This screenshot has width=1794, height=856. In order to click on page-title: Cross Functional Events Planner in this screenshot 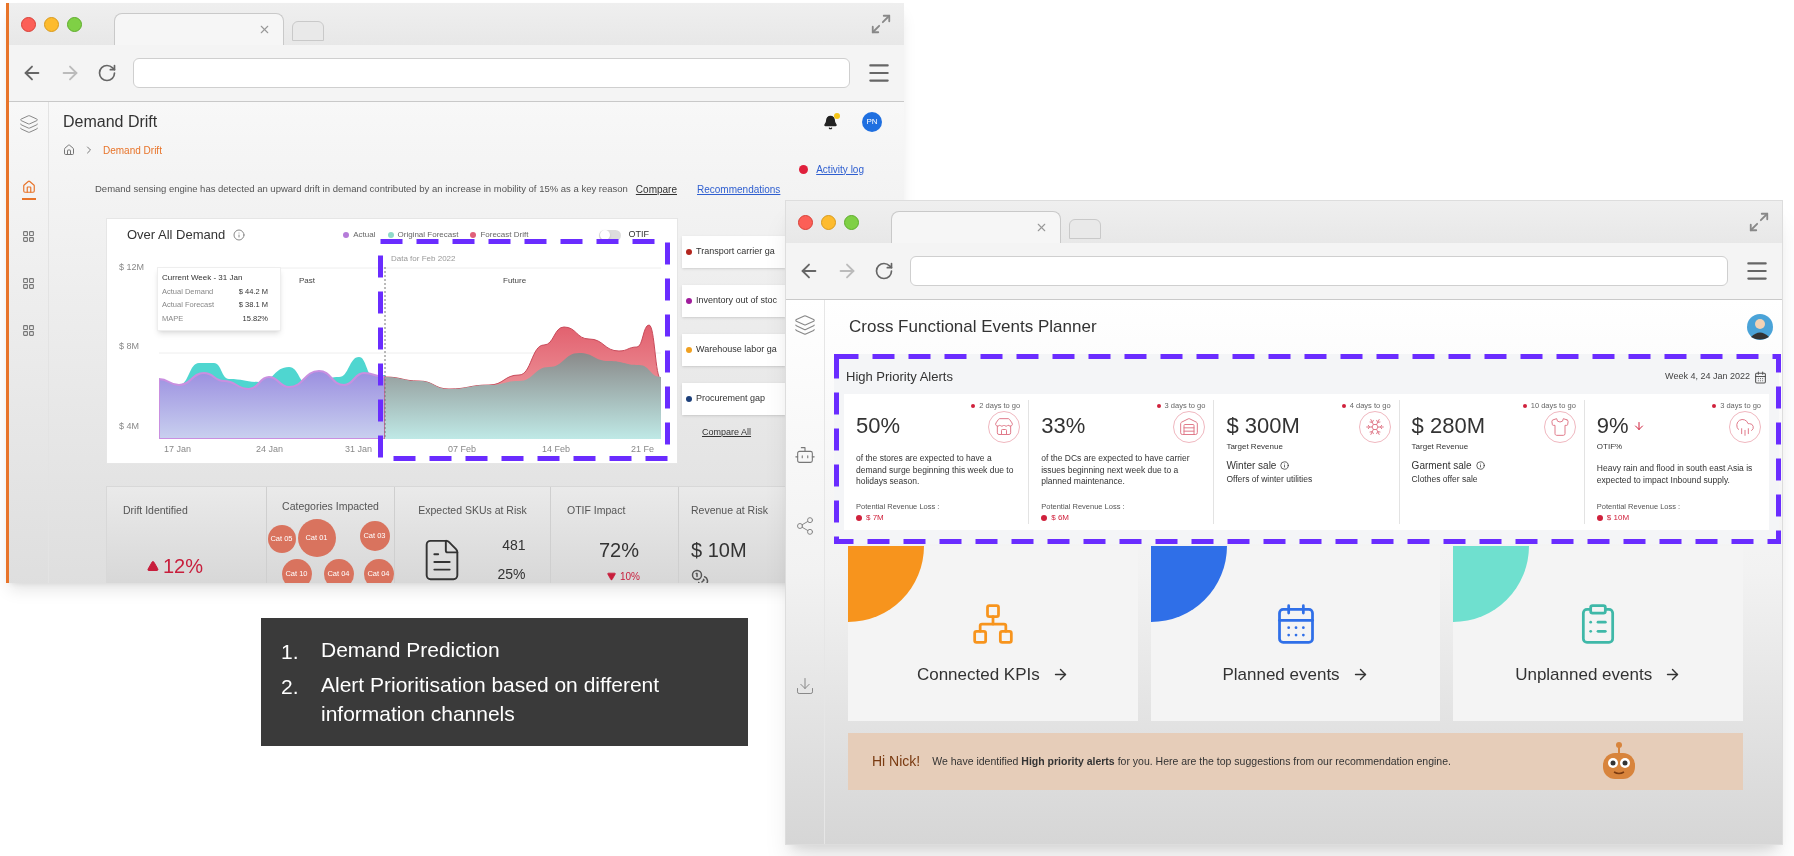, I will do `click(973, 327)`.